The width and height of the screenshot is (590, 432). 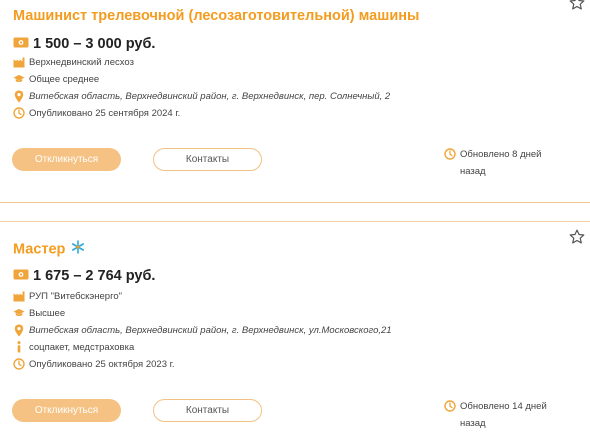 I want to click on salary-text: 1 500 – 3 000 руб., so click(x=94, y=44).